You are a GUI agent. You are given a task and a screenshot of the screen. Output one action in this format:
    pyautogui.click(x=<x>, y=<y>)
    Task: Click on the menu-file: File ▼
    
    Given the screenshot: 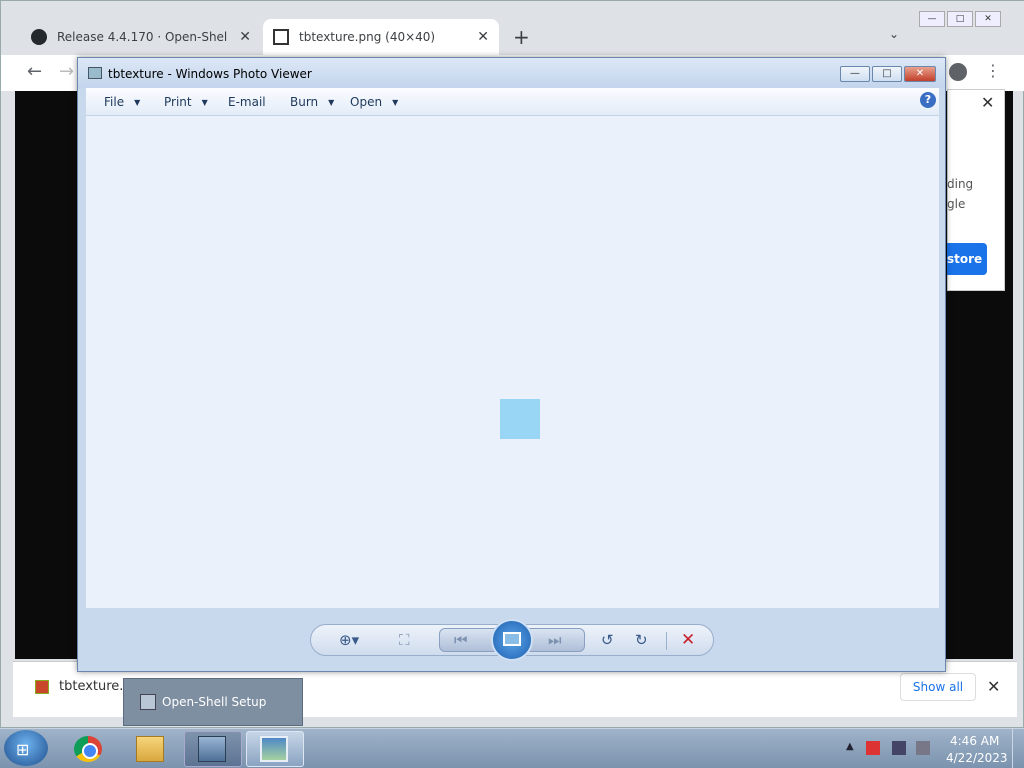 What is the action you would take?
    pyautogui.click(x=122, y=102)
    